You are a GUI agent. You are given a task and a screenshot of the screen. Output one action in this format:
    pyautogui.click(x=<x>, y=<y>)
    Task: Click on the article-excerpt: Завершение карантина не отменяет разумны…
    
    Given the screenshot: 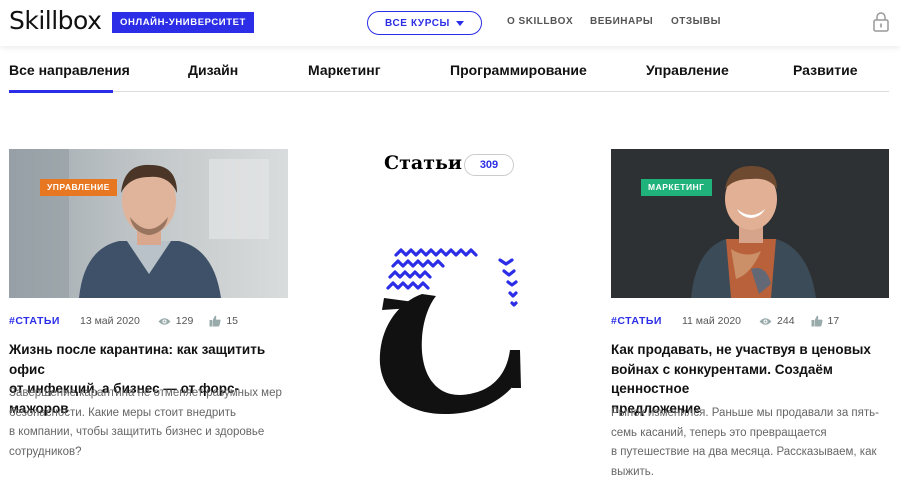 What is the action you would take?
    pyautogui.click(x=146, y=423)
    